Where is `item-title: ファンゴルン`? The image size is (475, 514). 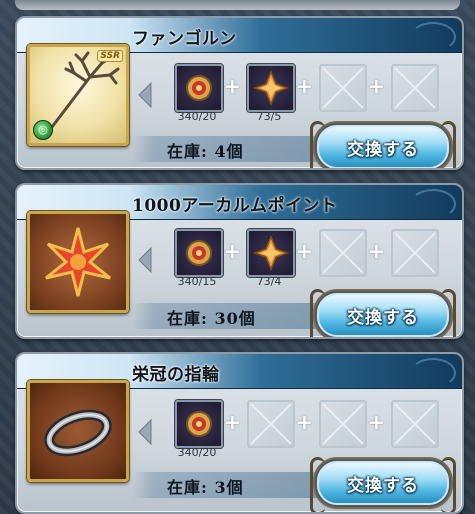
item-title: ファンゴルン is located at coordinates (184, 39).